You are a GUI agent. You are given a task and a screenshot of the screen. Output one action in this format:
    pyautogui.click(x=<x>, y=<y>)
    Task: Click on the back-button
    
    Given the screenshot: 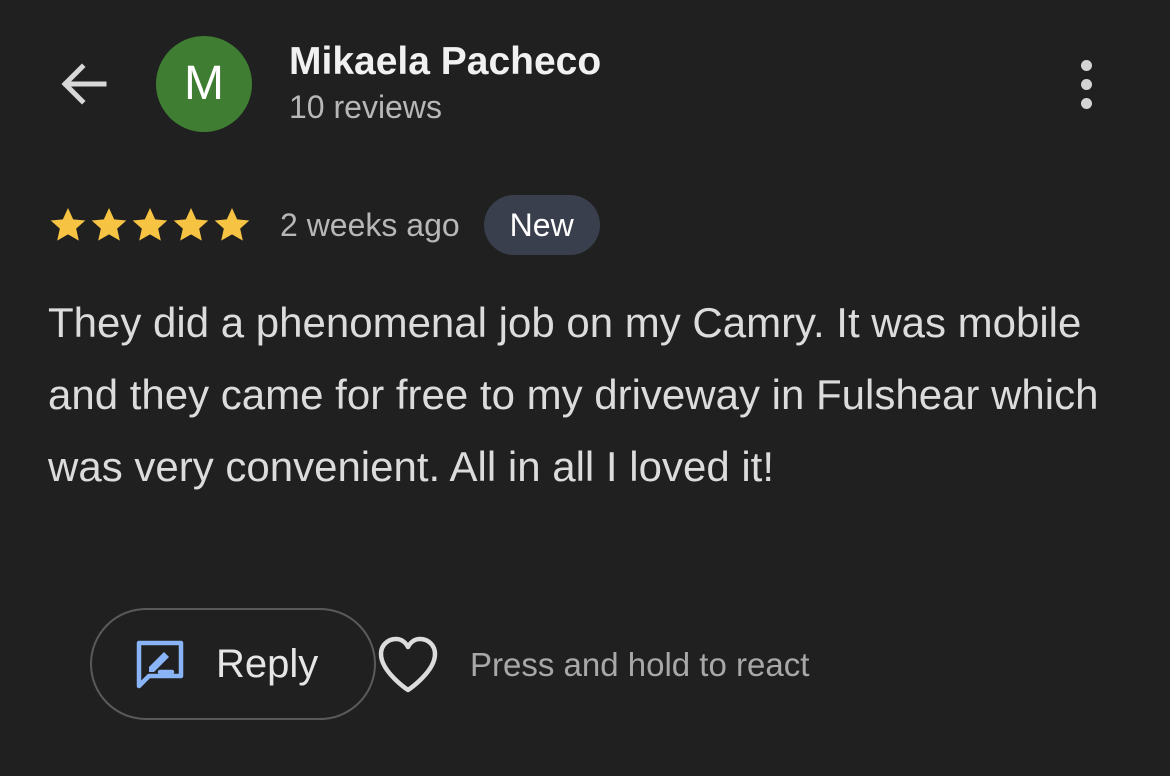 What is the action you would take?
    pyautogui.click(x=84, y=84)
    